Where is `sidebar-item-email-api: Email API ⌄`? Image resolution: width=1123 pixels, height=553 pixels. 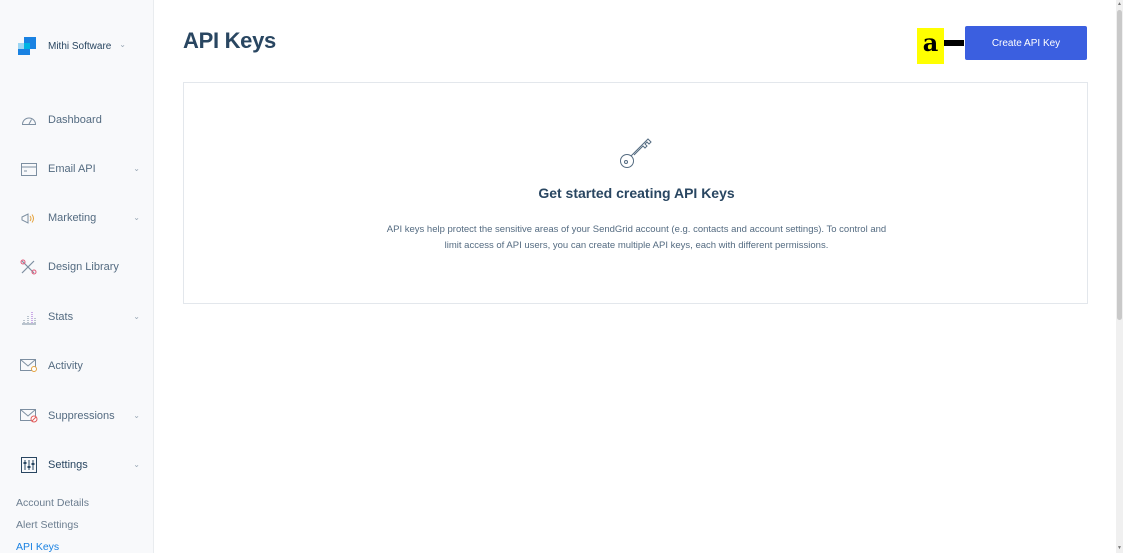
sidebar-item-email-api: Email API ⌄ is located at coordinates (77, 169).